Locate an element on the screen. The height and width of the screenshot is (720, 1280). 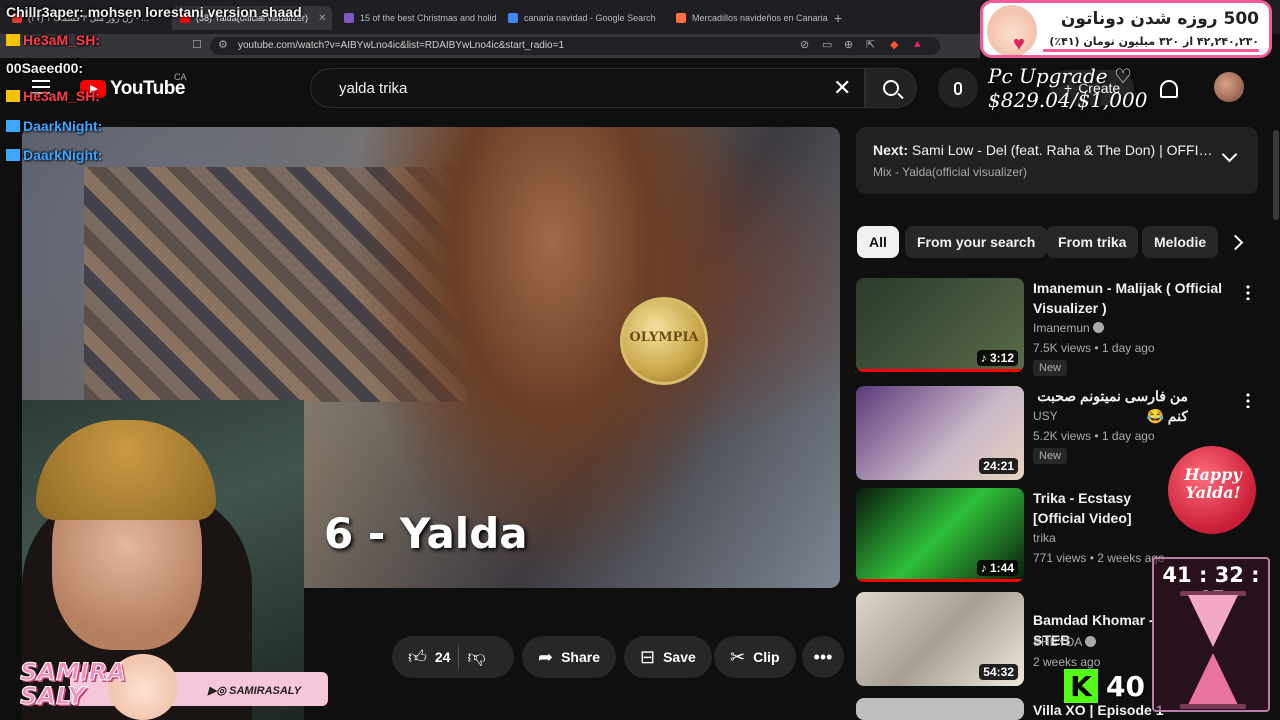
eye-off-icon: ⊘ is located at coordinates (804, 44).